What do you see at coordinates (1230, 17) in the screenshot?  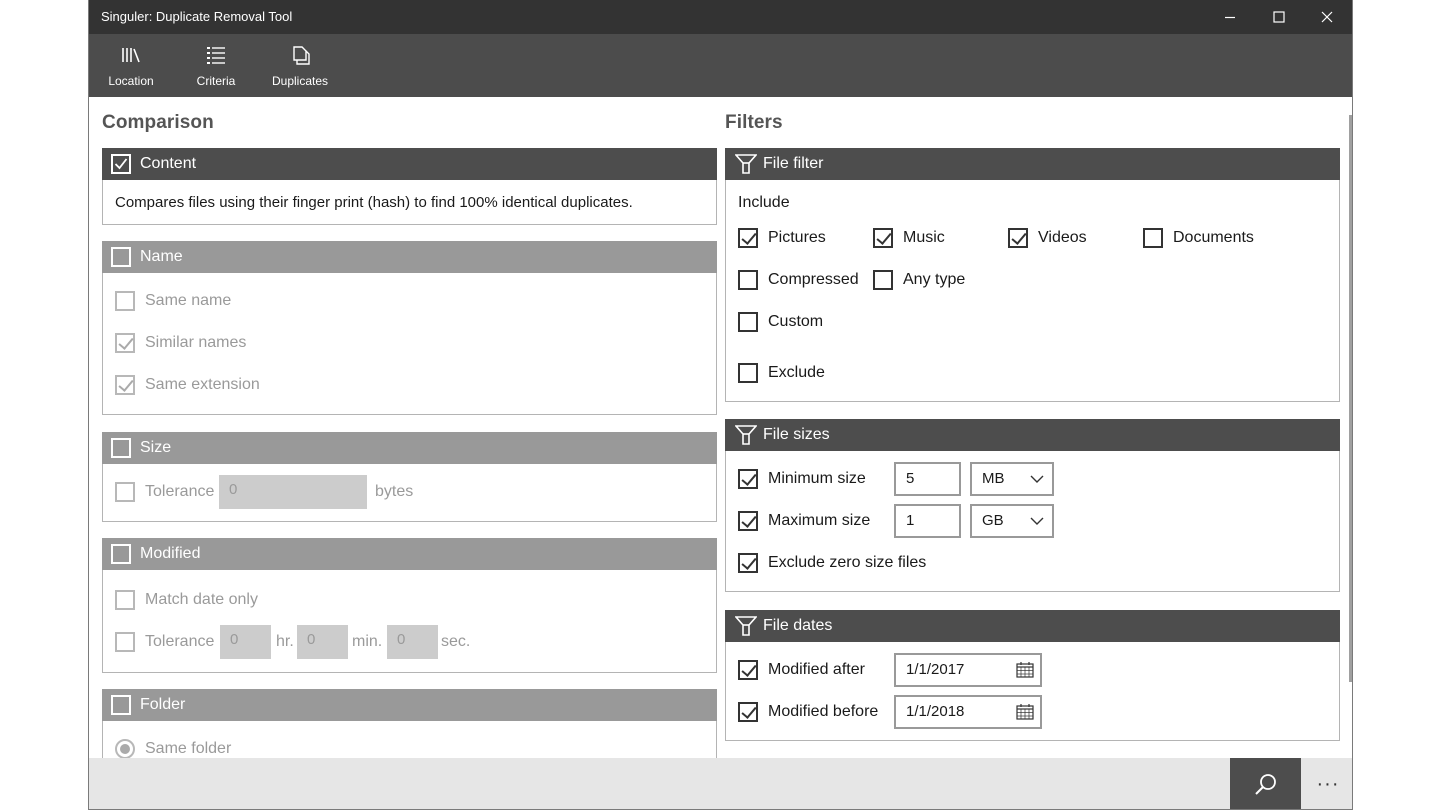 I see `minimize-button` at bounding box center [1230, 17].